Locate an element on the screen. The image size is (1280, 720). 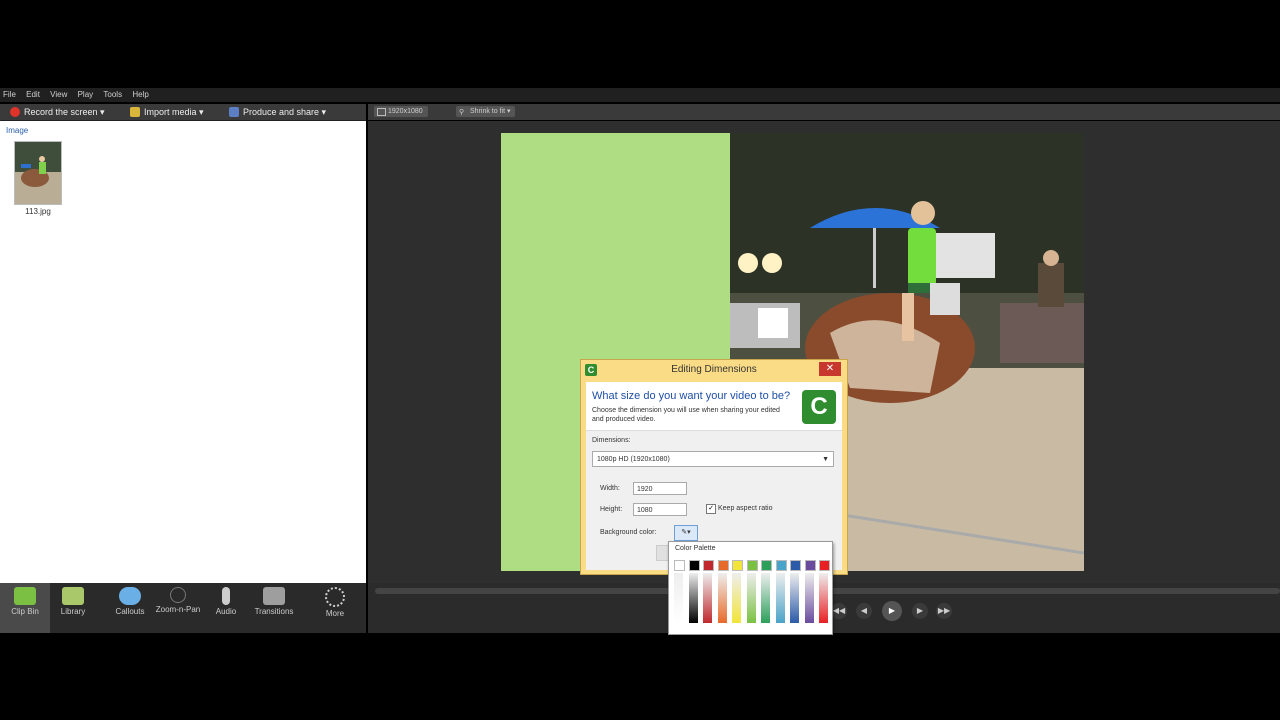
background-color-label: Background color: is located at coordinates (628, 532).